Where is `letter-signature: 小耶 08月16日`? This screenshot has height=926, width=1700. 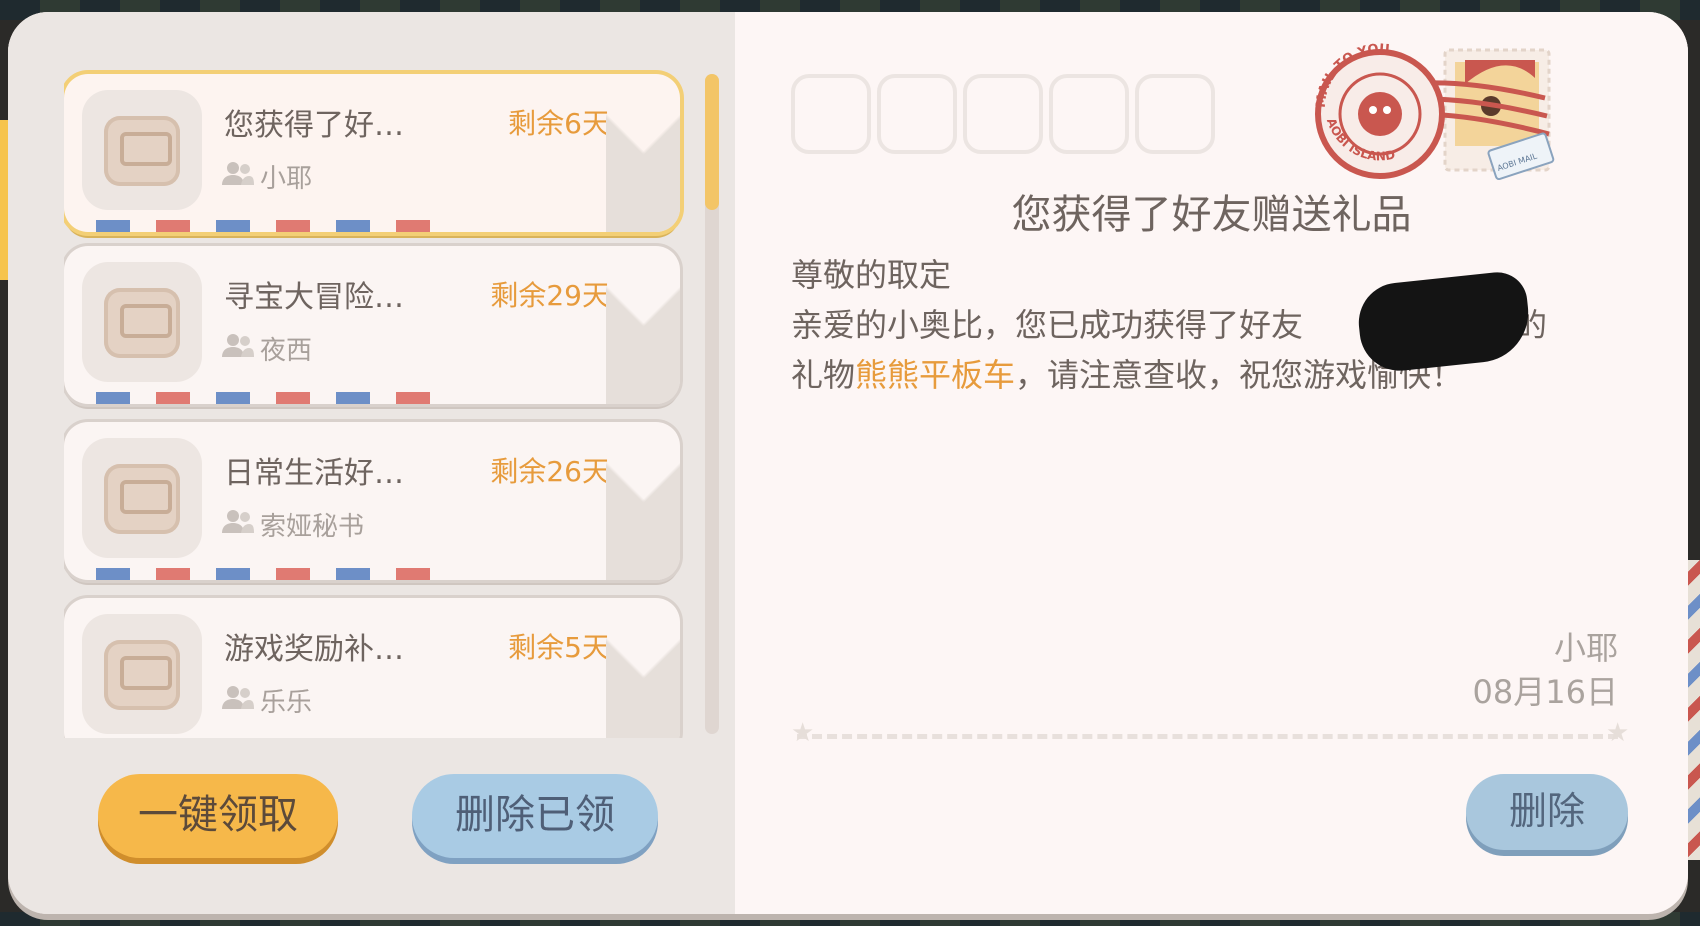
letter-signature: 小耶 08月16日 is located at coordinates (1545, 670).